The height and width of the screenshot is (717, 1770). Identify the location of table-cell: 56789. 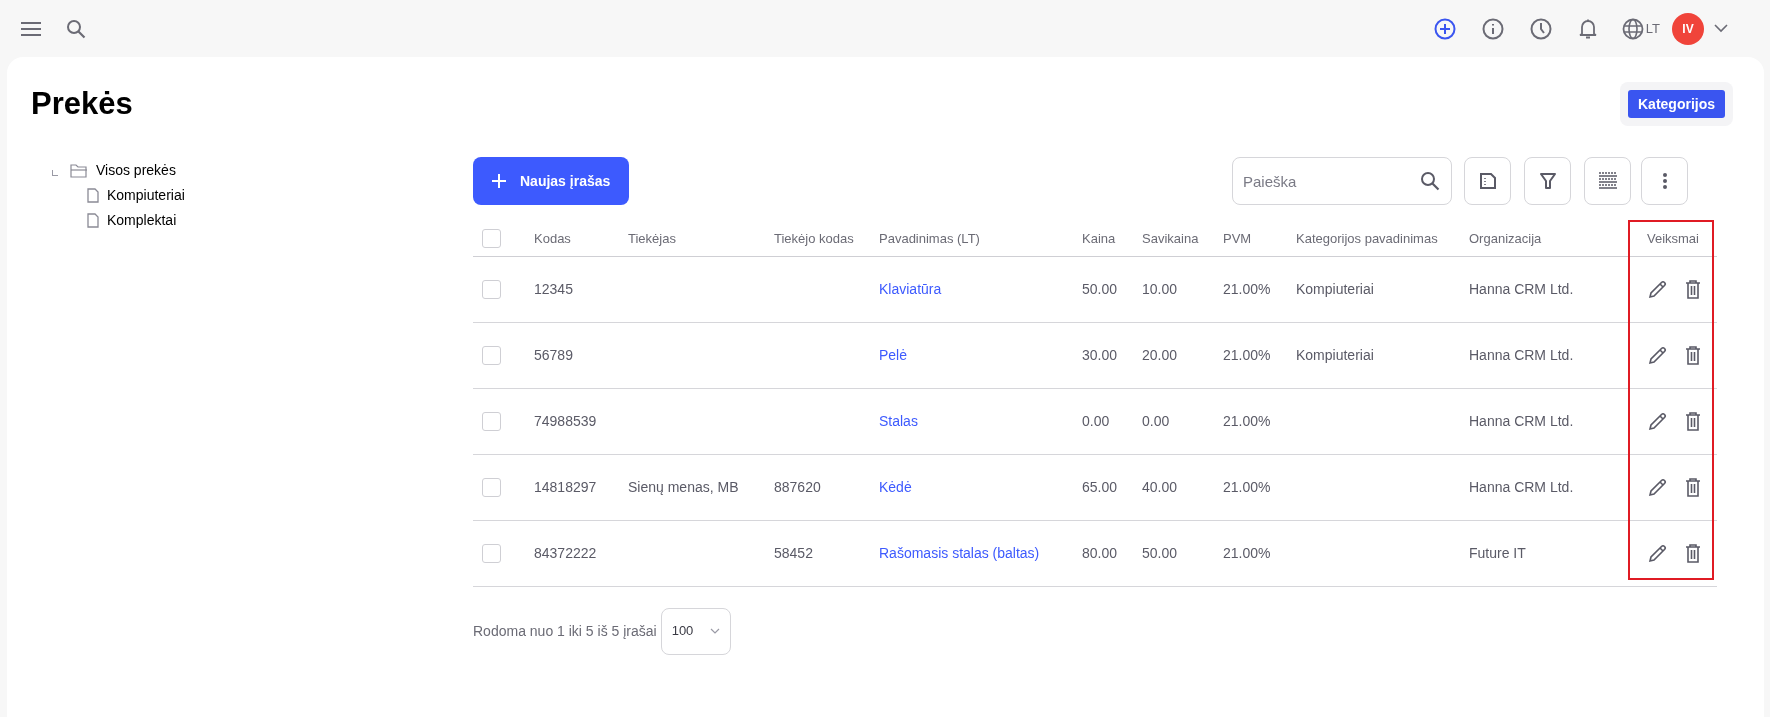
(553, 355).